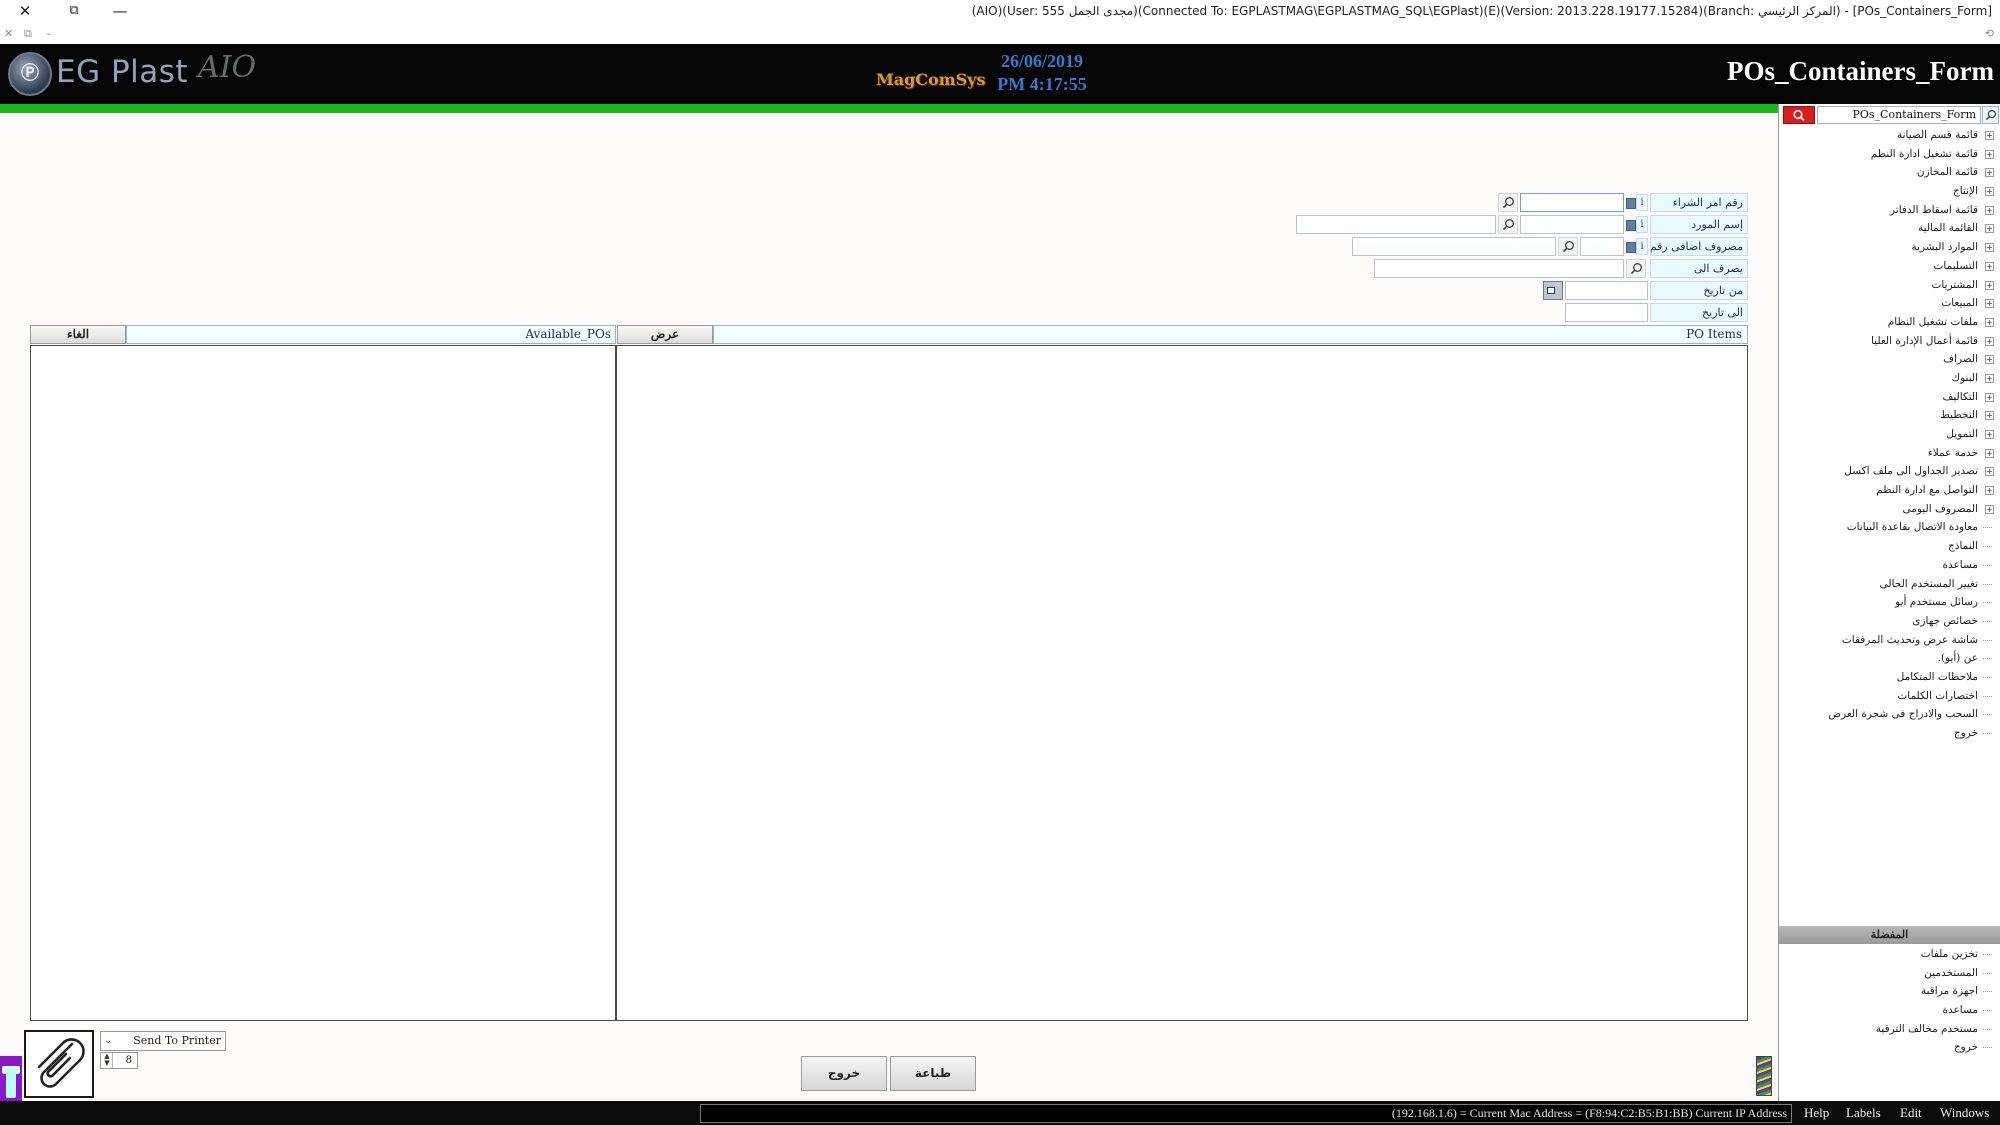  Describe the element at coordinates (49, 33) in the screenshot. I see `mdi-minimize-icon: –` at that location.